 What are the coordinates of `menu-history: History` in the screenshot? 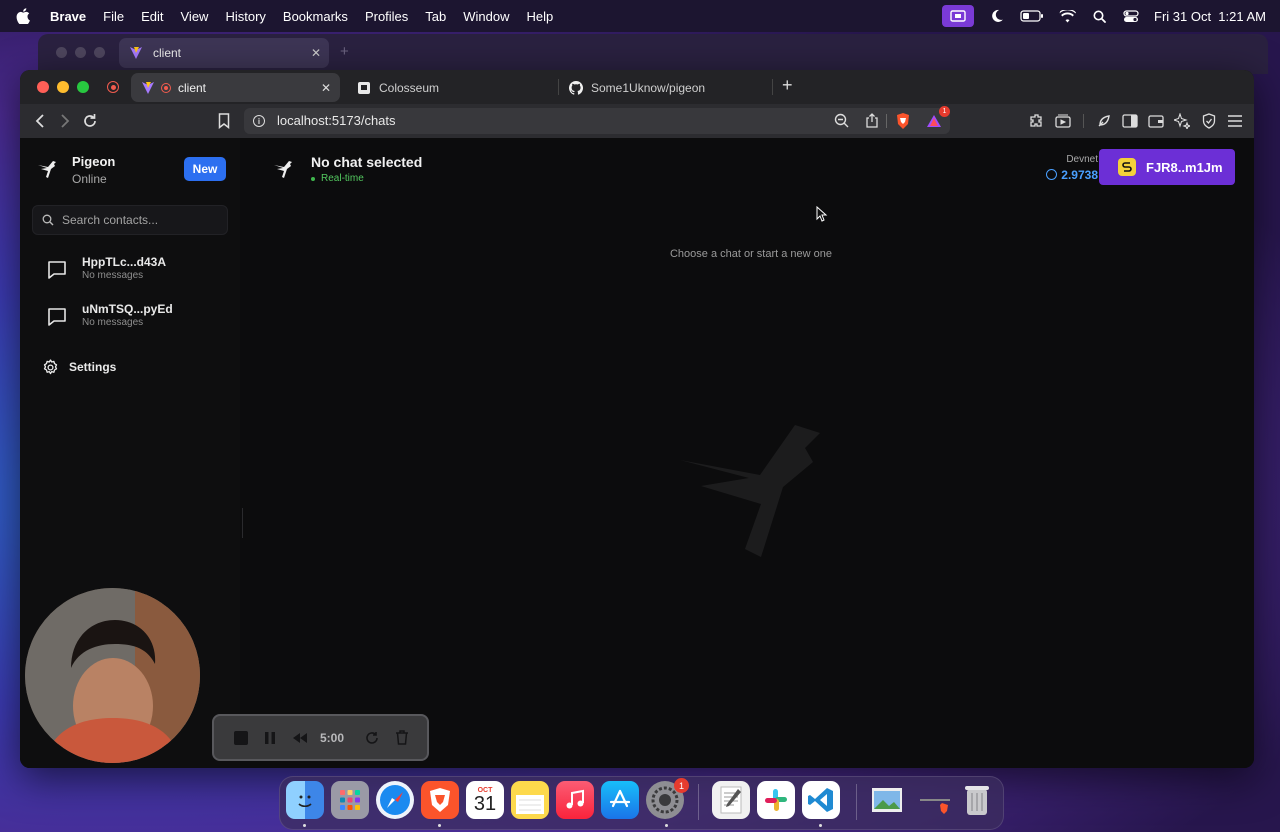 It's located at (245, 16).